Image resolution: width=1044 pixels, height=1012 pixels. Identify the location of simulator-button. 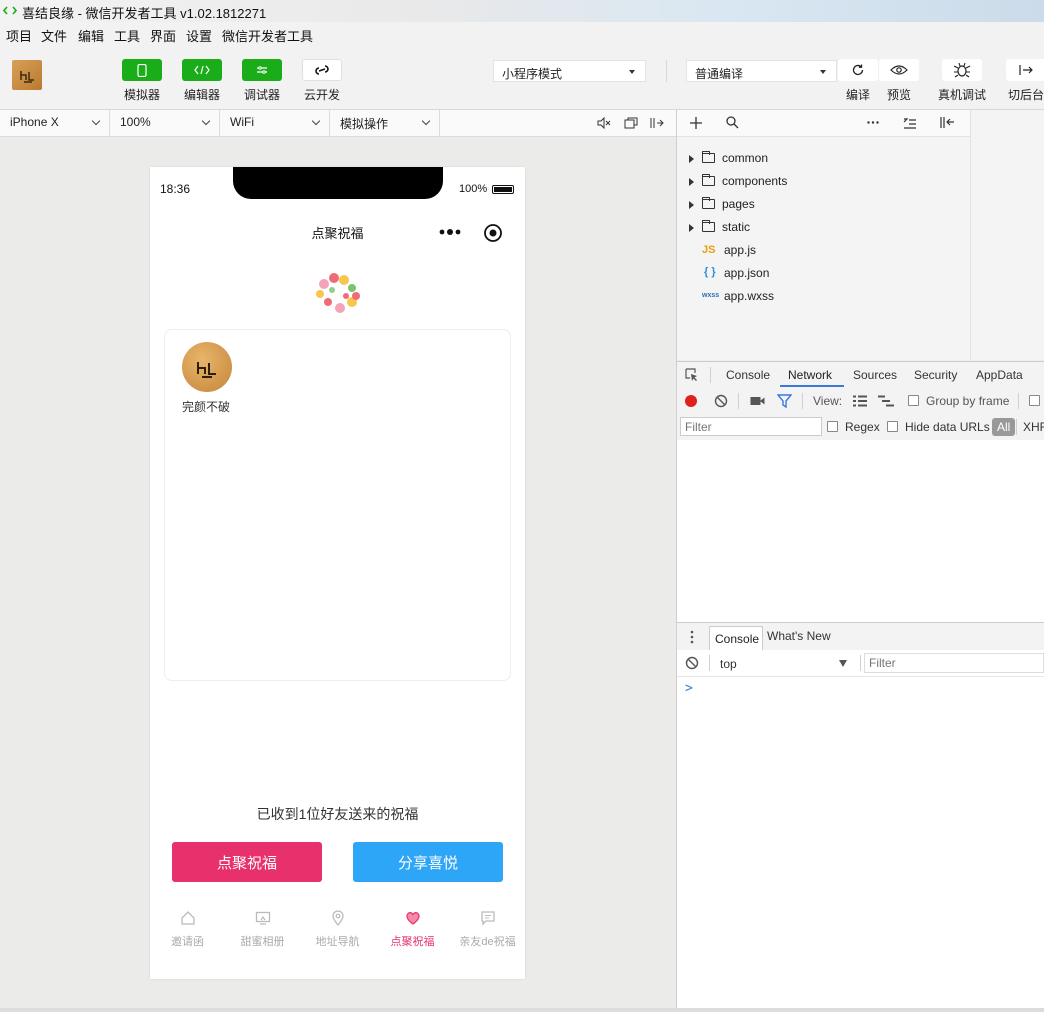
(142, 70).